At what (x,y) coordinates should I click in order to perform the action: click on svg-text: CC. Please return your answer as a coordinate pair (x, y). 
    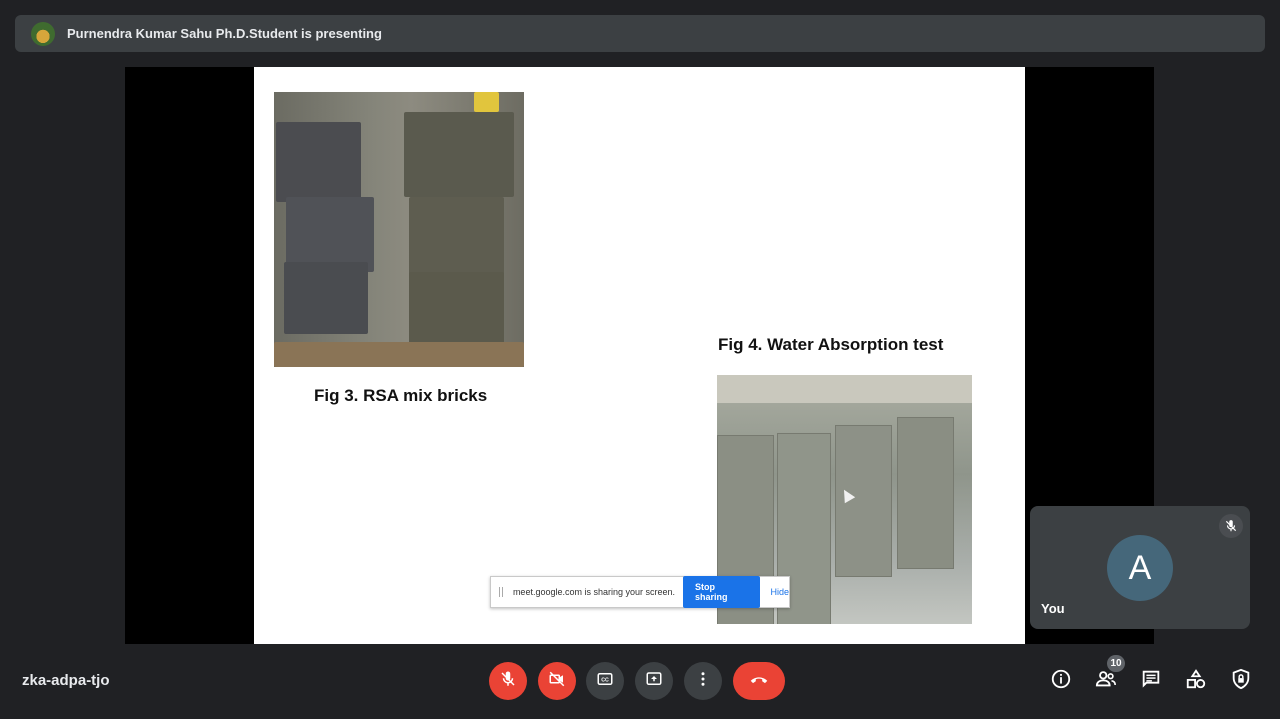
    Looking at the image, I should click on (605, 680).